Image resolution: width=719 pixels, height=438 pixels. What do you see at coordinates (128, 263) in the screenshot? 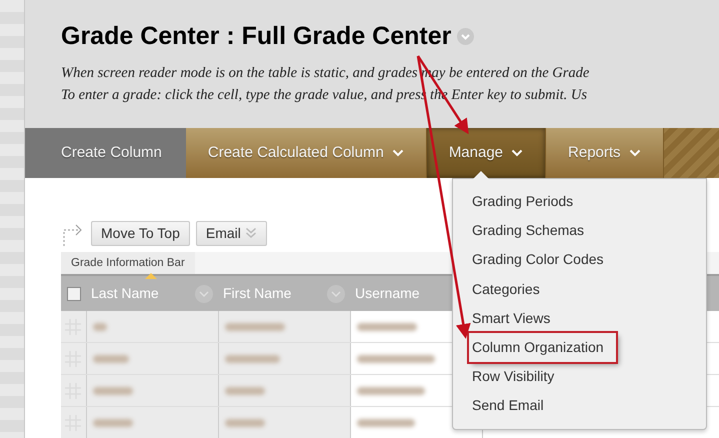
I see `info-bar-tab: Grade Information Bar` at bounding box center [128, 263].